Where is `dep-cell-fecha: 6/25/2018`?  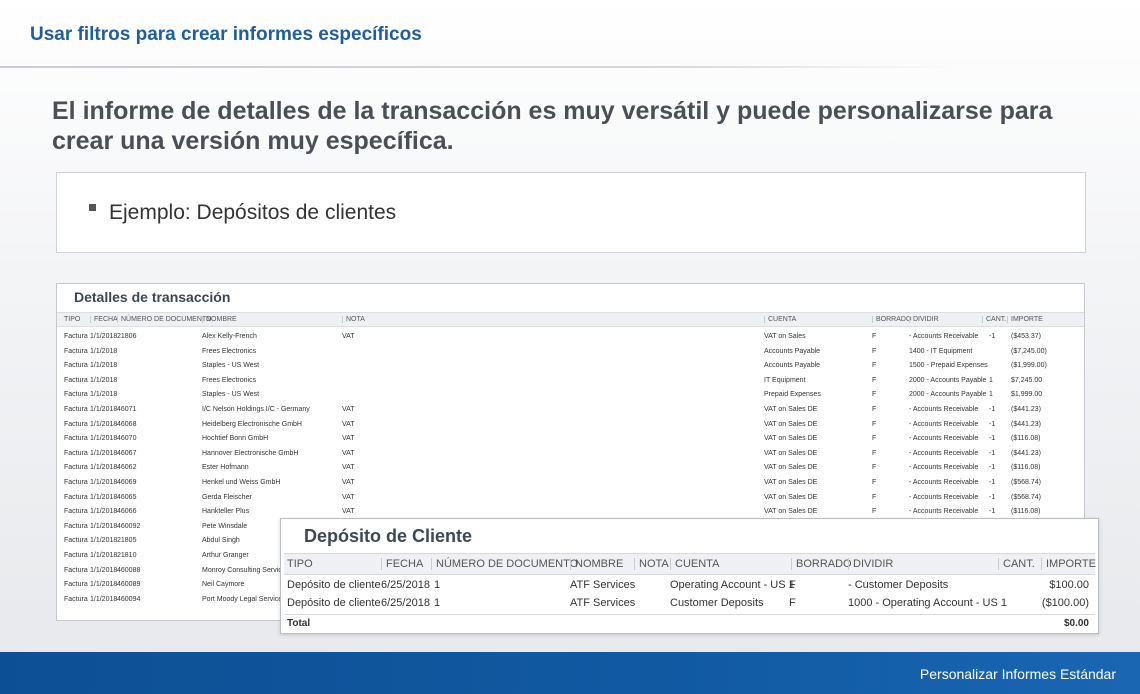
dep-cell-fecha: 6/25/2018 is located at coordinates (405, 585).